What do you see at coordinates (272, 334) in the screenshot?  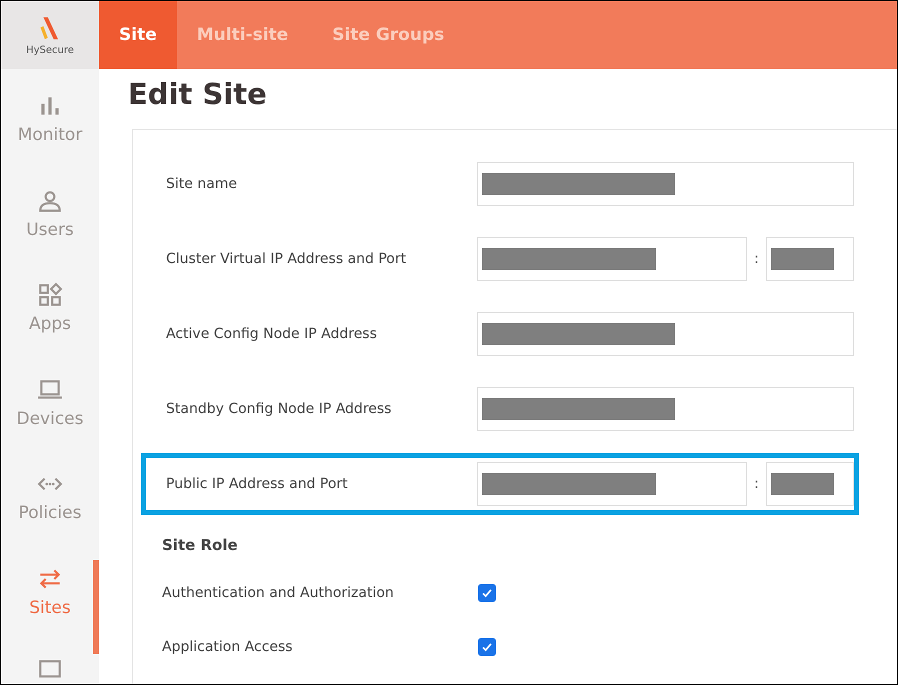 I see `field-label: Active Config Node IP Address` at bounding box center [272, 334].